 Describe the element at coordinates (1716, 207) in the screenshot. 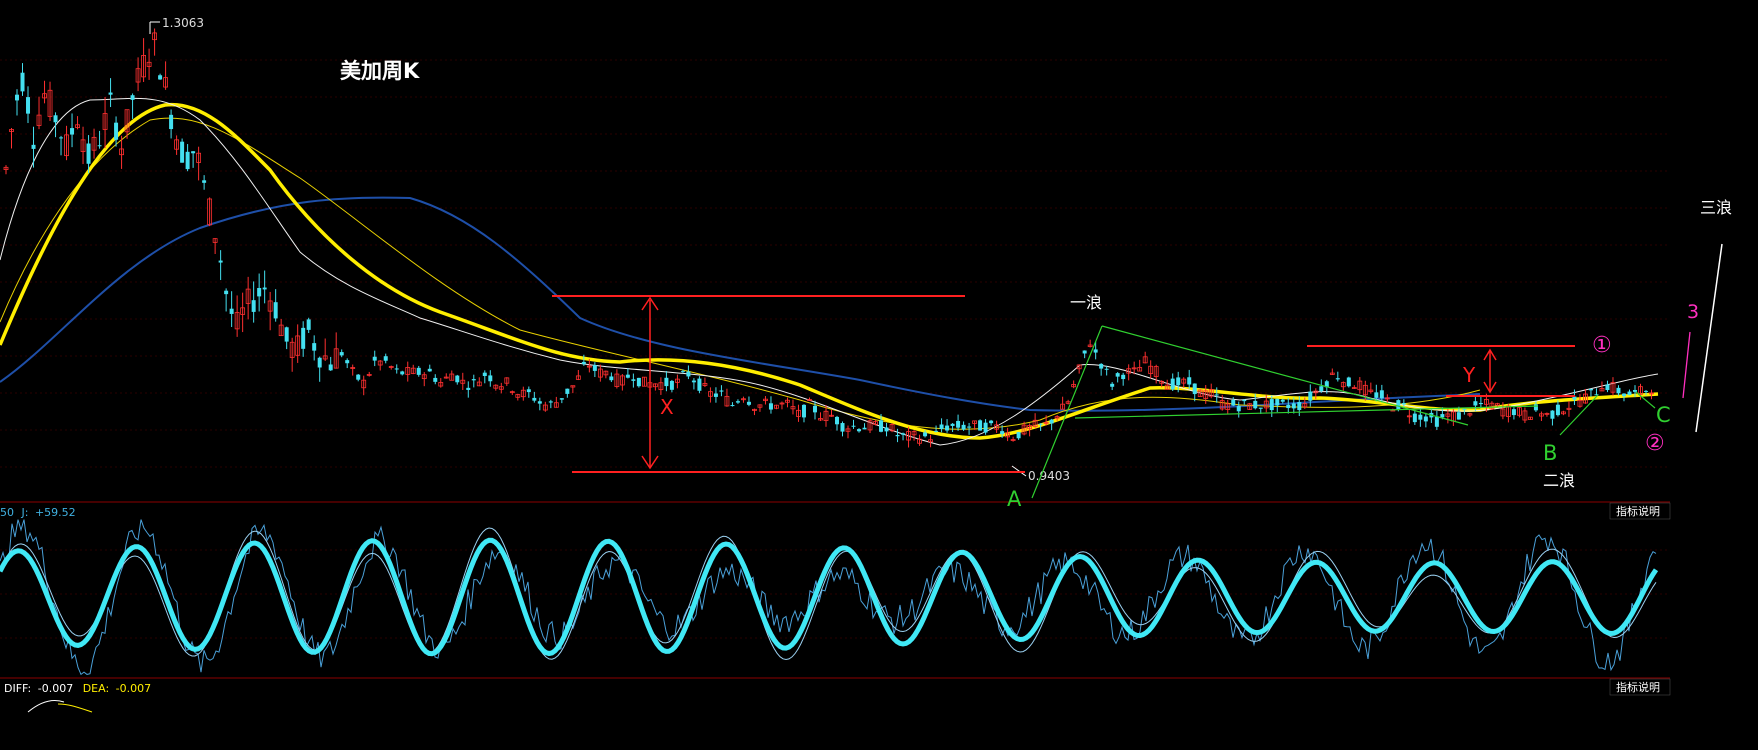

I see `wave3-label: 三浪` at that location.